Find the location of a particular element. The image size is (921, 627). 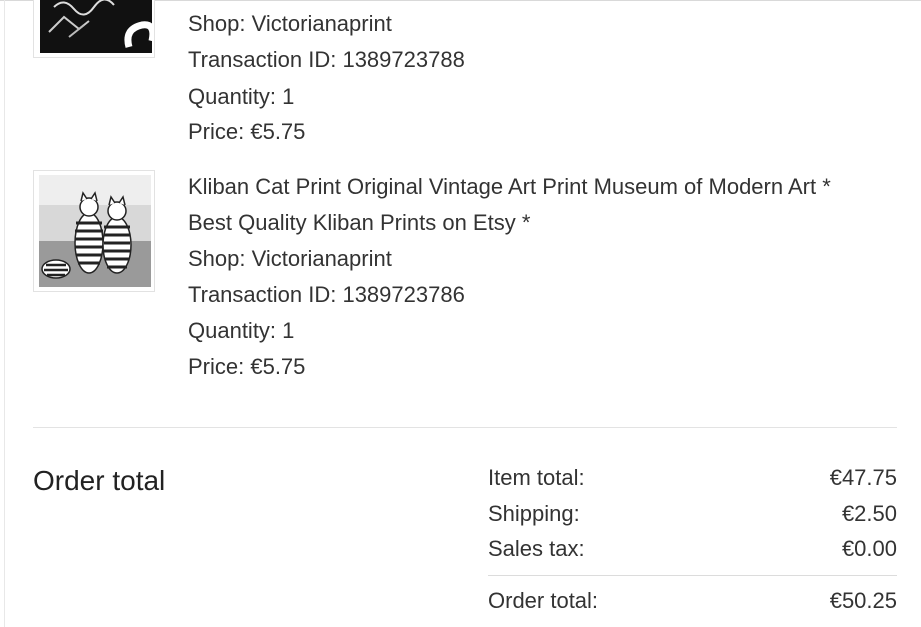

artwork-thumbnail-icon is located at coordinates (94, 28).